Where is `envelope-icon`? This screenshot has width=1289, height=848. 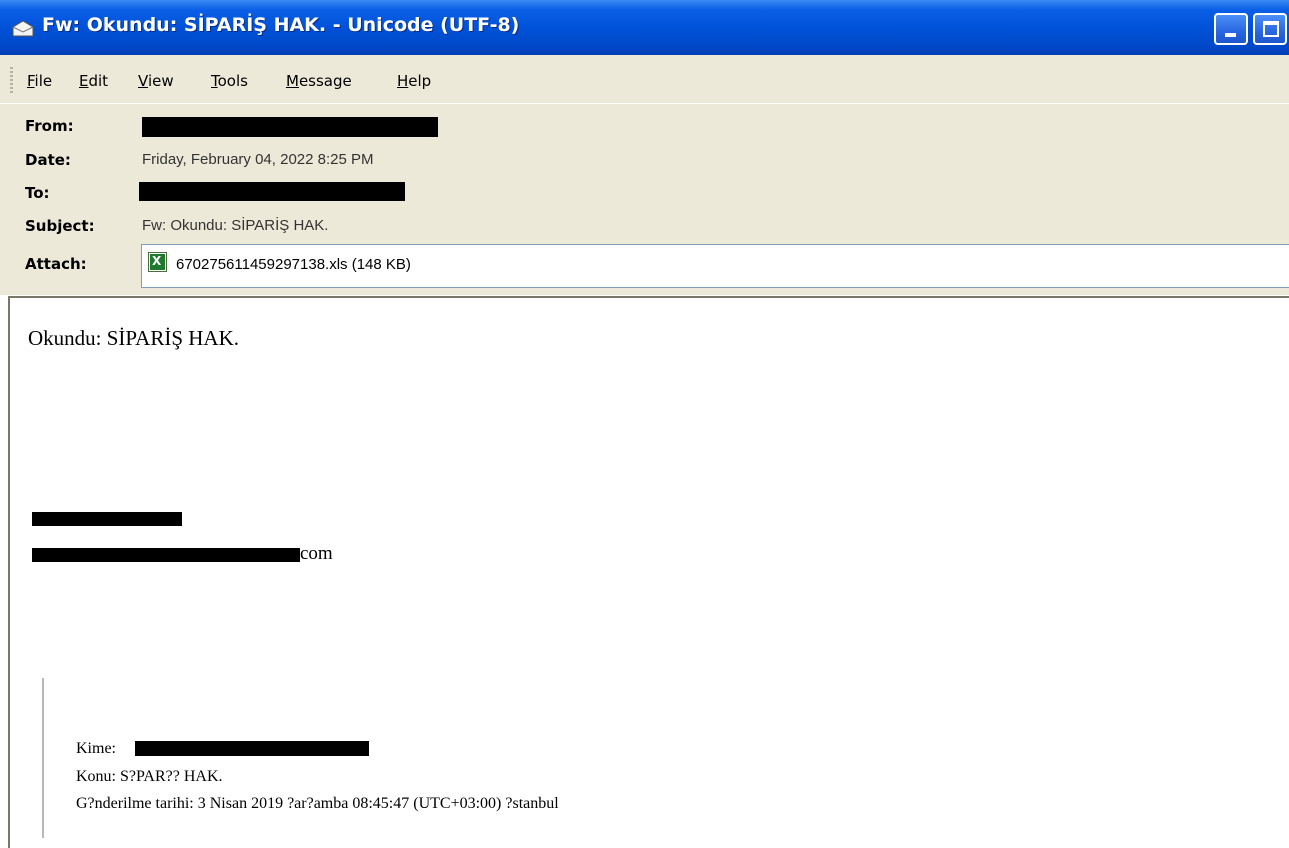 envelope-icon is located at coordinates (23, 28).